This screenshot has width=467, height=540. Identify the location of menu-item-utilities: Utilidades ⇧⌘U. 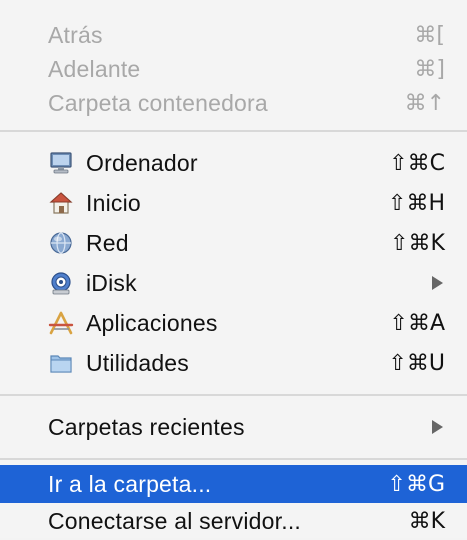
(233, 363).